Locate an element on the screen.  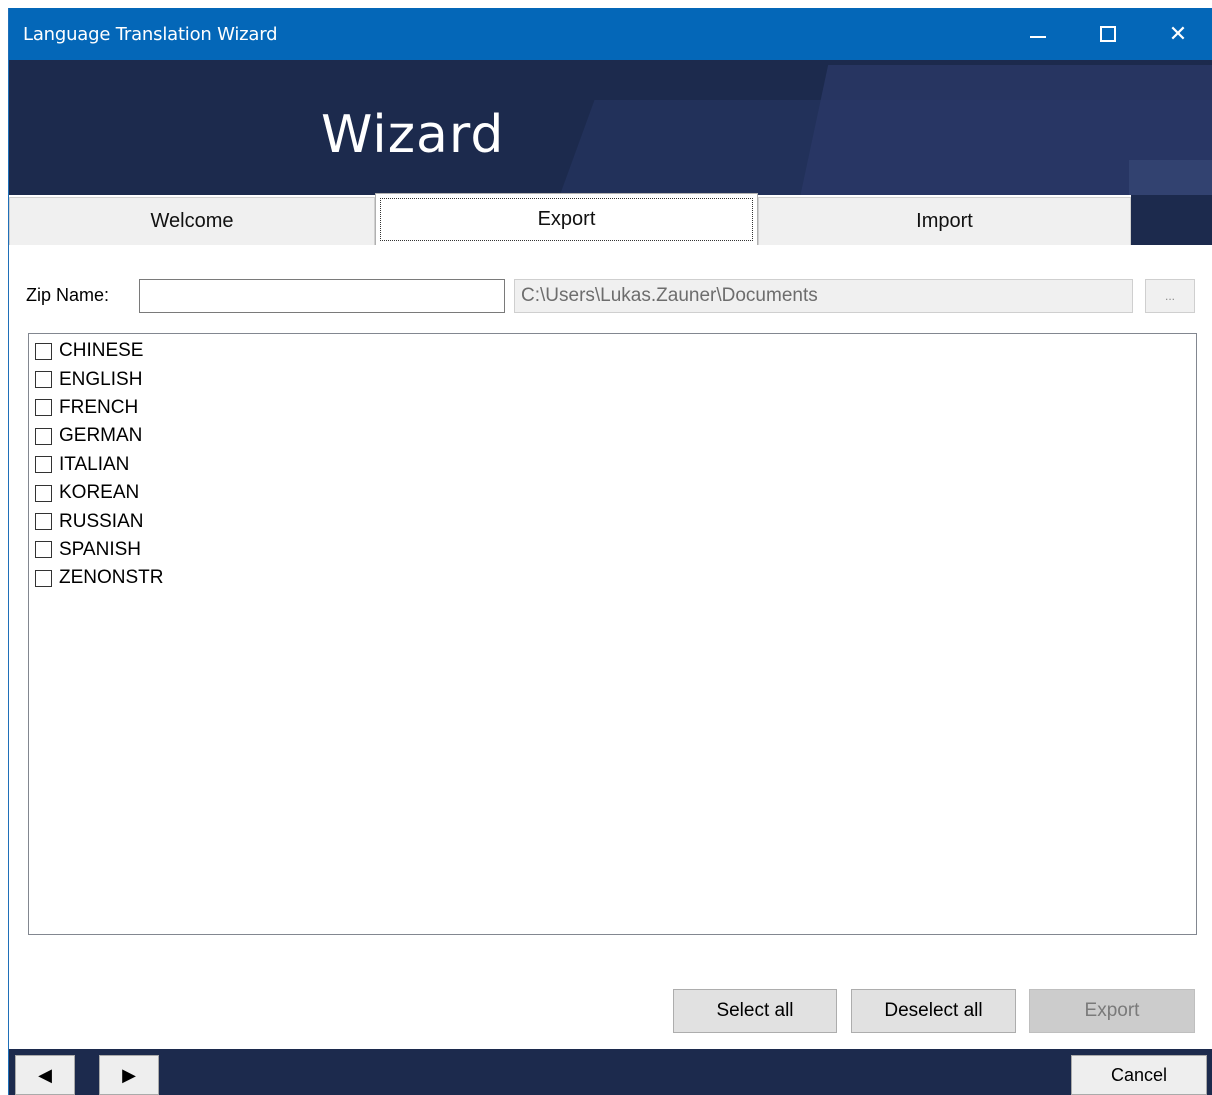
minimize-button is located at coordinates (1038, 34).